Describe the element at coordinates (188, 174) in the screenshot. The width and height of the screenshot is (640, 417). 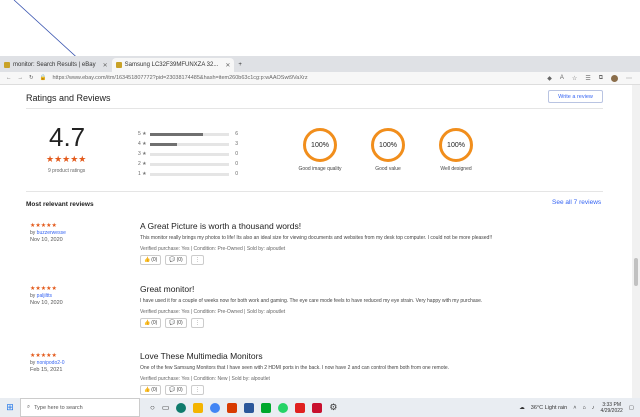
I see `histogram-row: 1 ★ 0` at that location.